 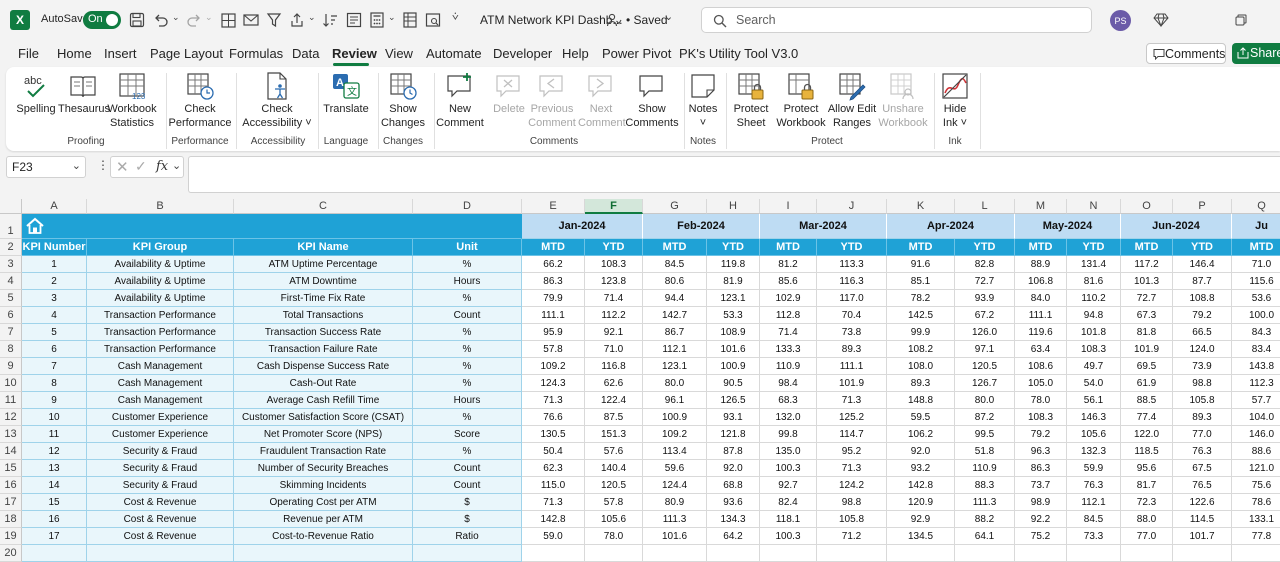 I want to click on kpi-name-cell: Fraudulent Transaction Rate, so click(x=323, y=451).